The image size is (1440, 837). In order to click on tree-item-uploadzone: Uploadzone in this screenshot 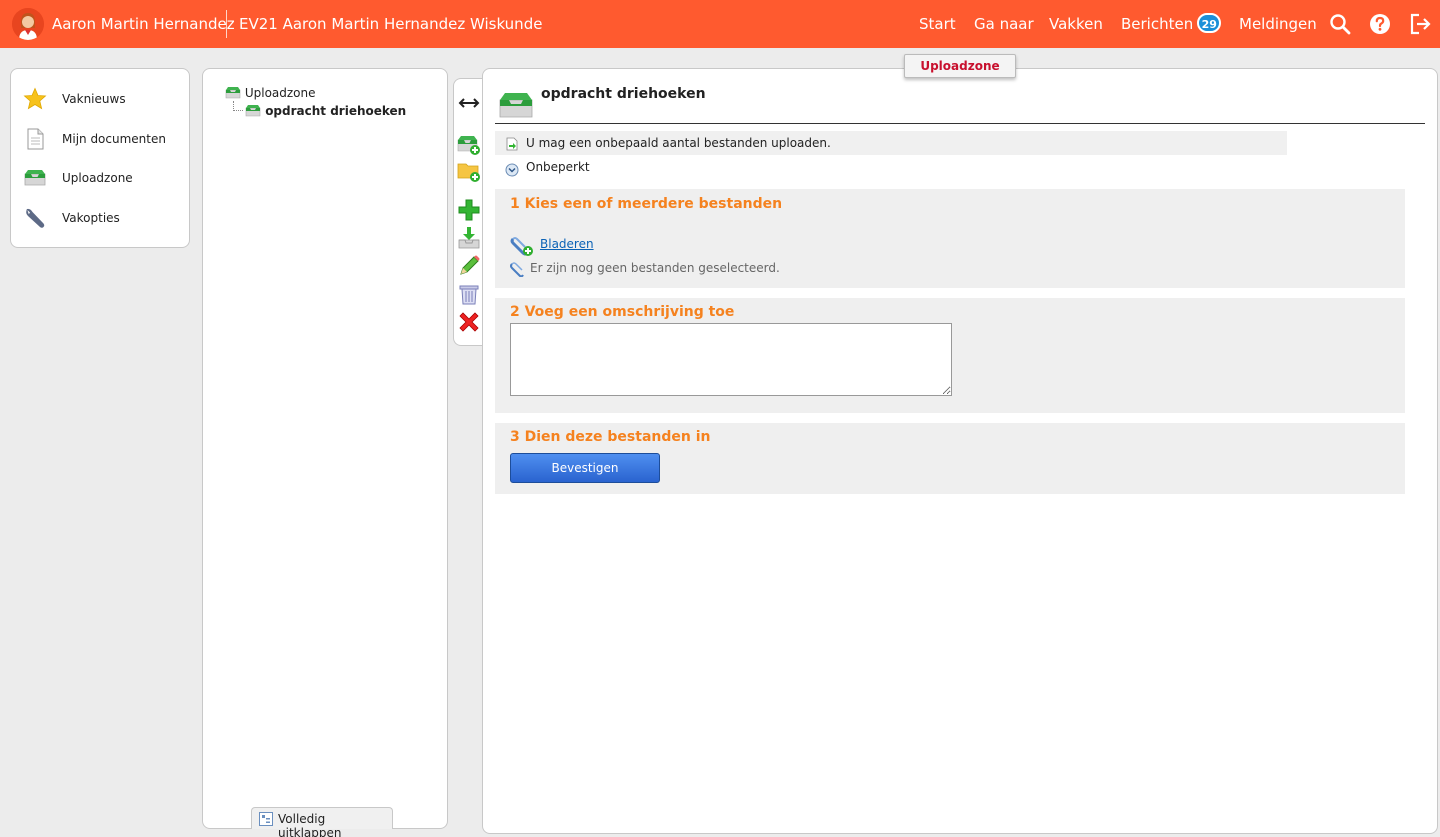, I will do `click(270, 92)`.